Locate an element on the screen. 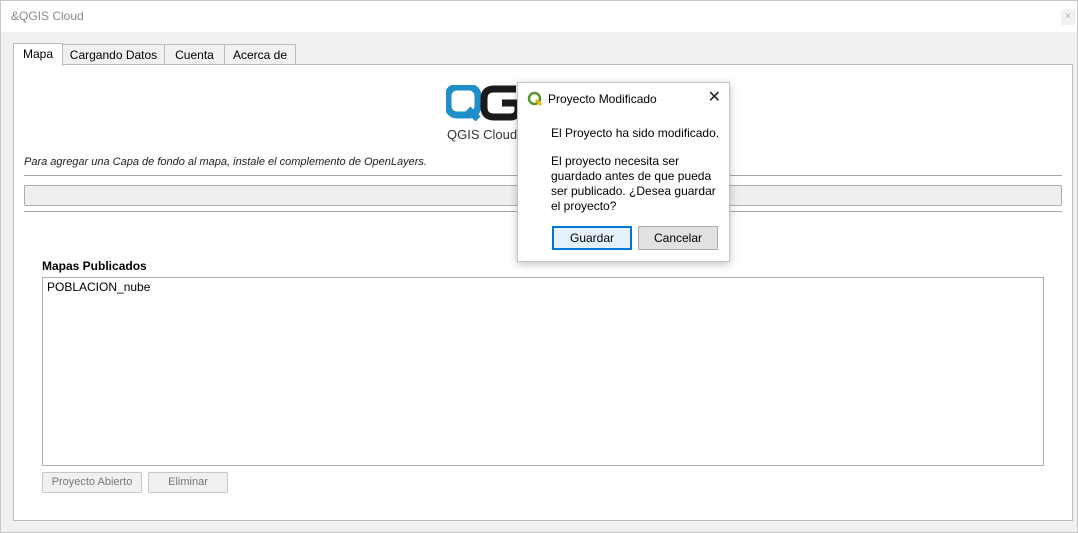 Image resolution: width=1078 pixels, height=533 pixels. dialog-message-modified: El Proyecto ha sido modificado. is located at coordinates (635, 133).